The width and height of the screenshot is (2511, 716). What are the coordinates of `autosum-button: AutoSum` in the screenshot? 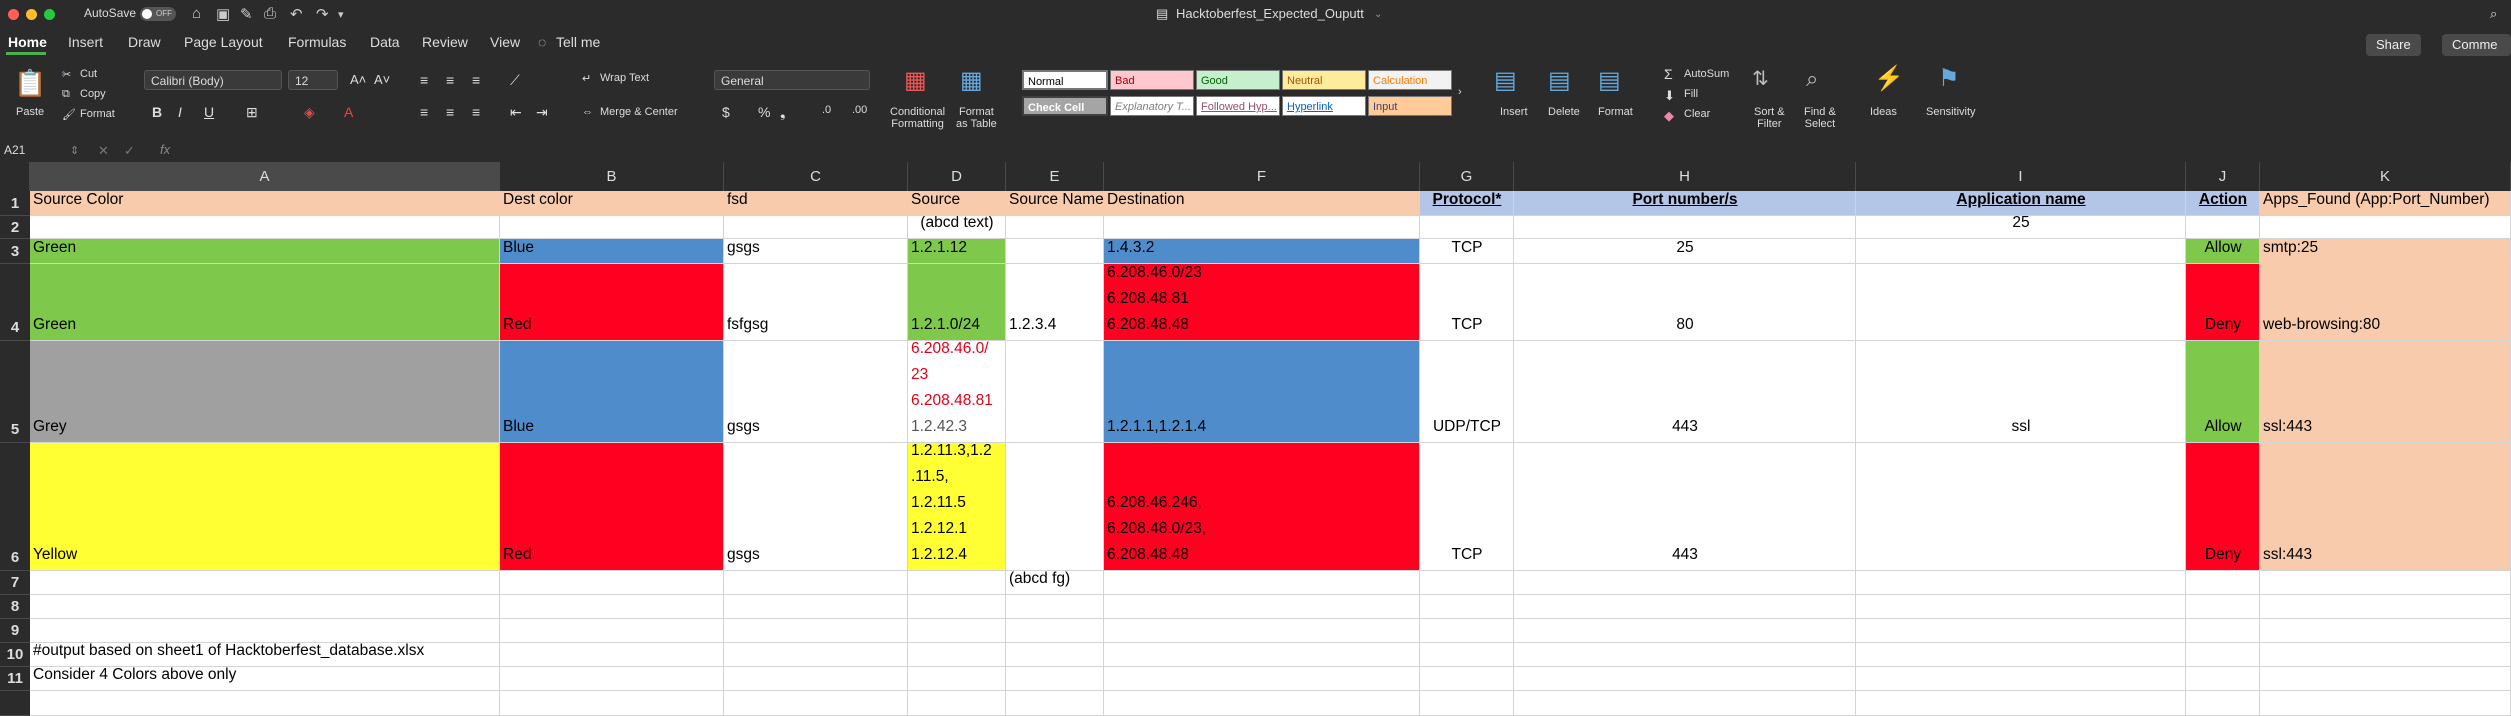 It's located at (1706, 74).